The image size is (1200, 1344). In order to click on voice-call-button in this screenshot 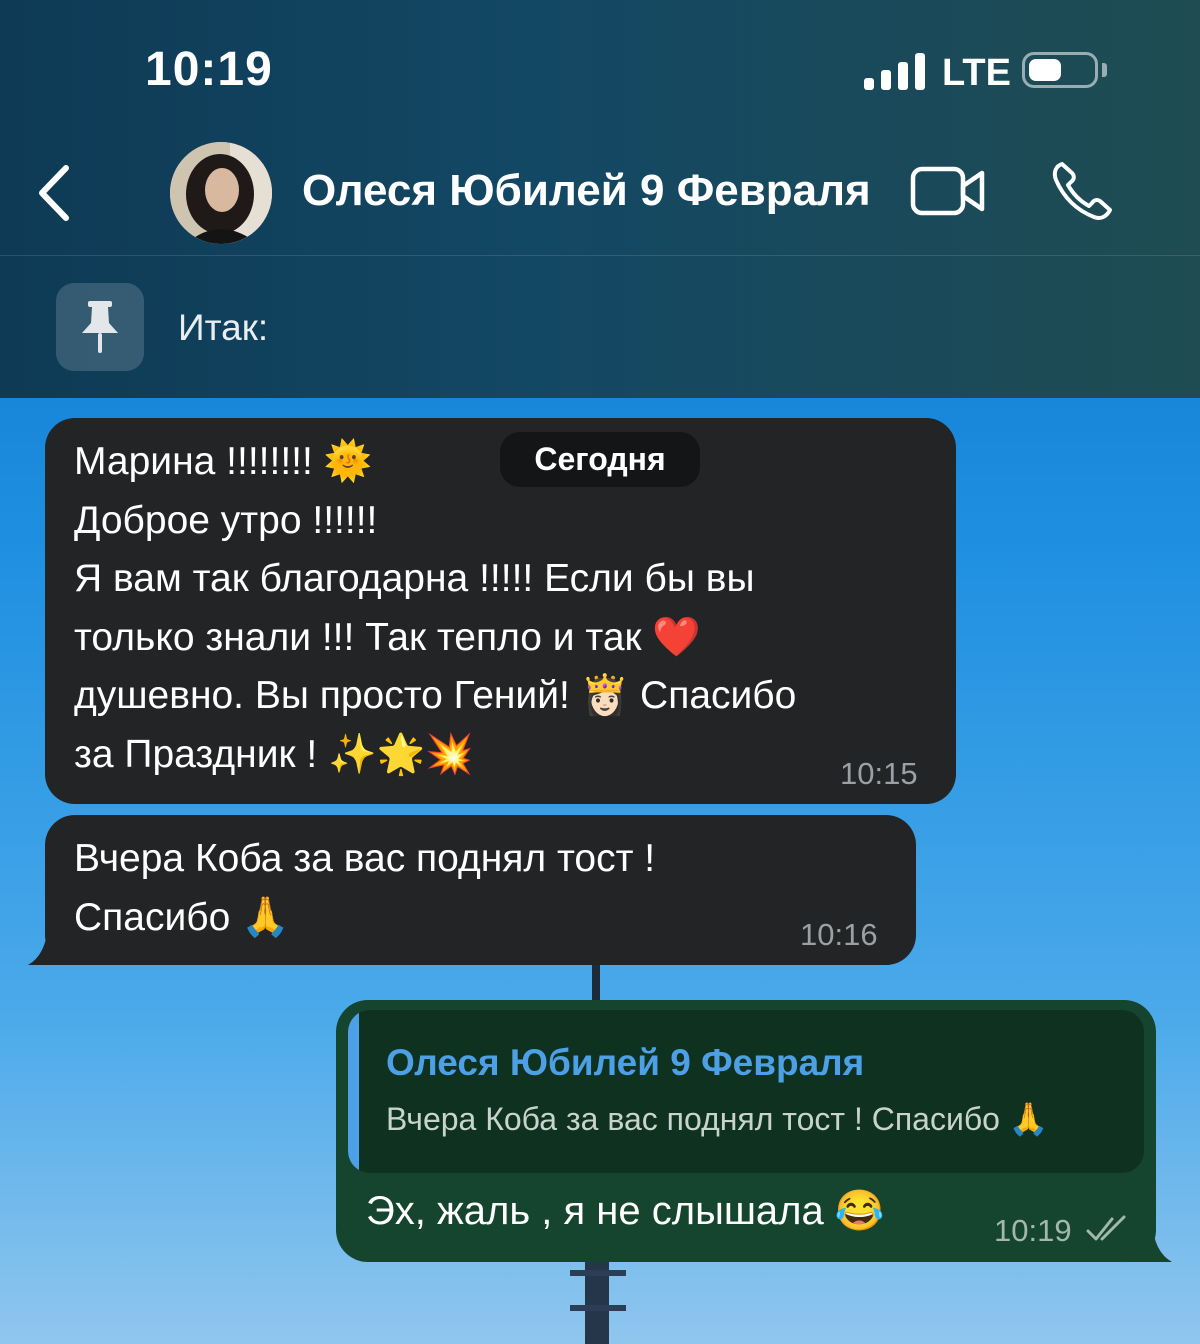, I will do `click(1082, 191)`.